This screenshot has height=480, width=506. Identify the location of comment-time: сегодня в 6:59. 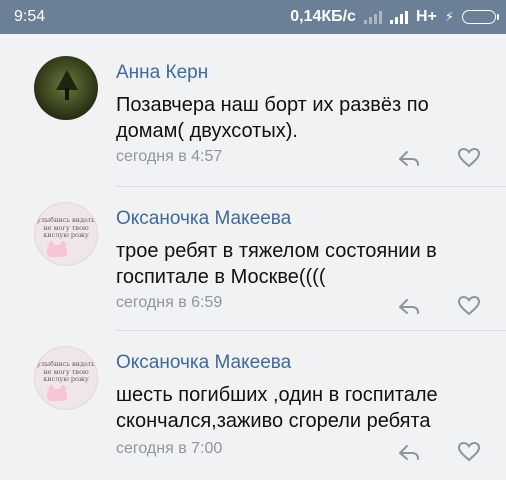
(169, 302).